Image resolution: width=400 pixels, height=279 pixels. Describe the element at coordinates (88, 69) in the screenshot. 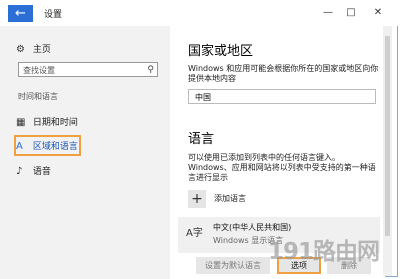

I see `search-input: 查找设置 ⚲` at that location.